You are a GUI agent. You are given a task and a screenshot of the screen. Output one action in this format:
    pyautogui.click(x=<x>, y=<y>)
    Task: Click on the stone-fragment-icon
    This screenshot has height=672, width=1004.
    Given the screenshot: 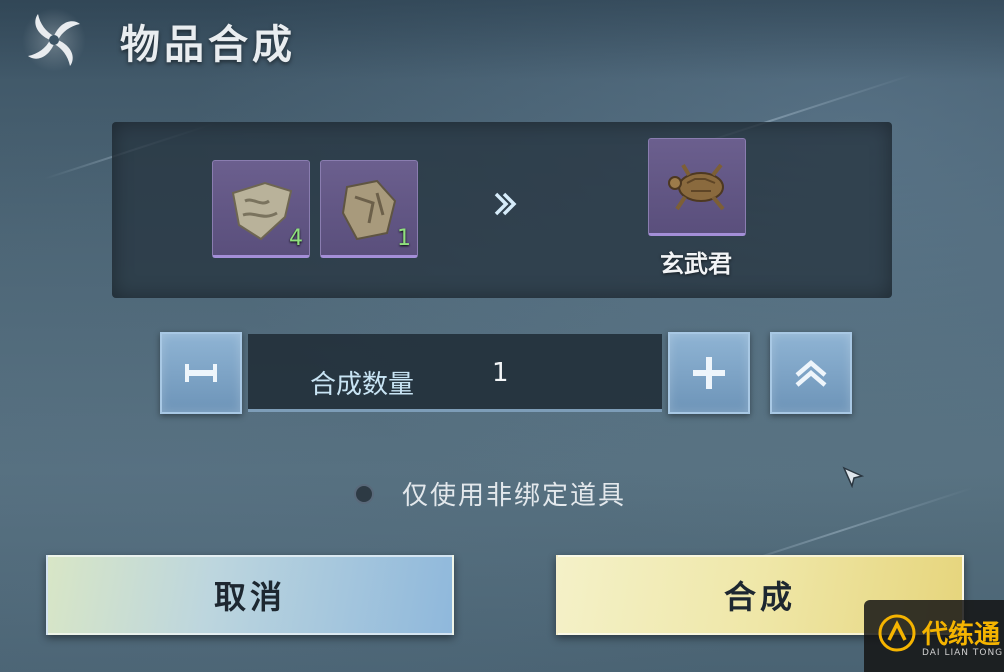 What is the action you would take?
    pyautogui.click(x=262, y=211)
    